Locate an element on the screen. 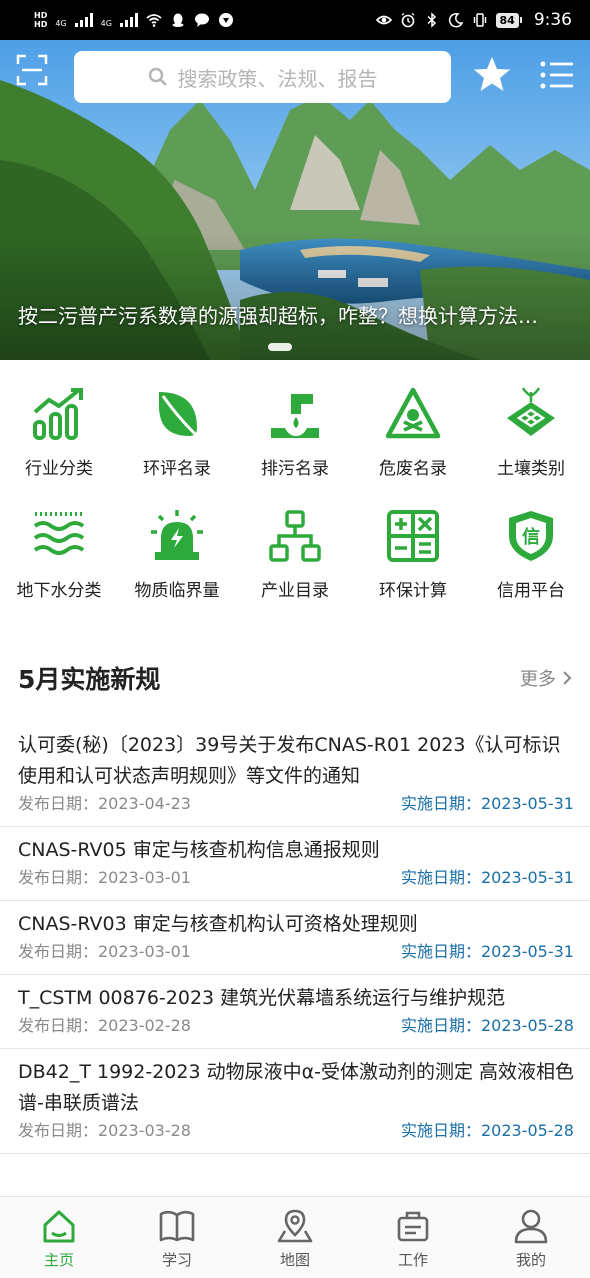 The height and width of the screenshot is (1278, 590). grid-item-soil-categories: 土壤类别 is located at coordinates (531, 447).